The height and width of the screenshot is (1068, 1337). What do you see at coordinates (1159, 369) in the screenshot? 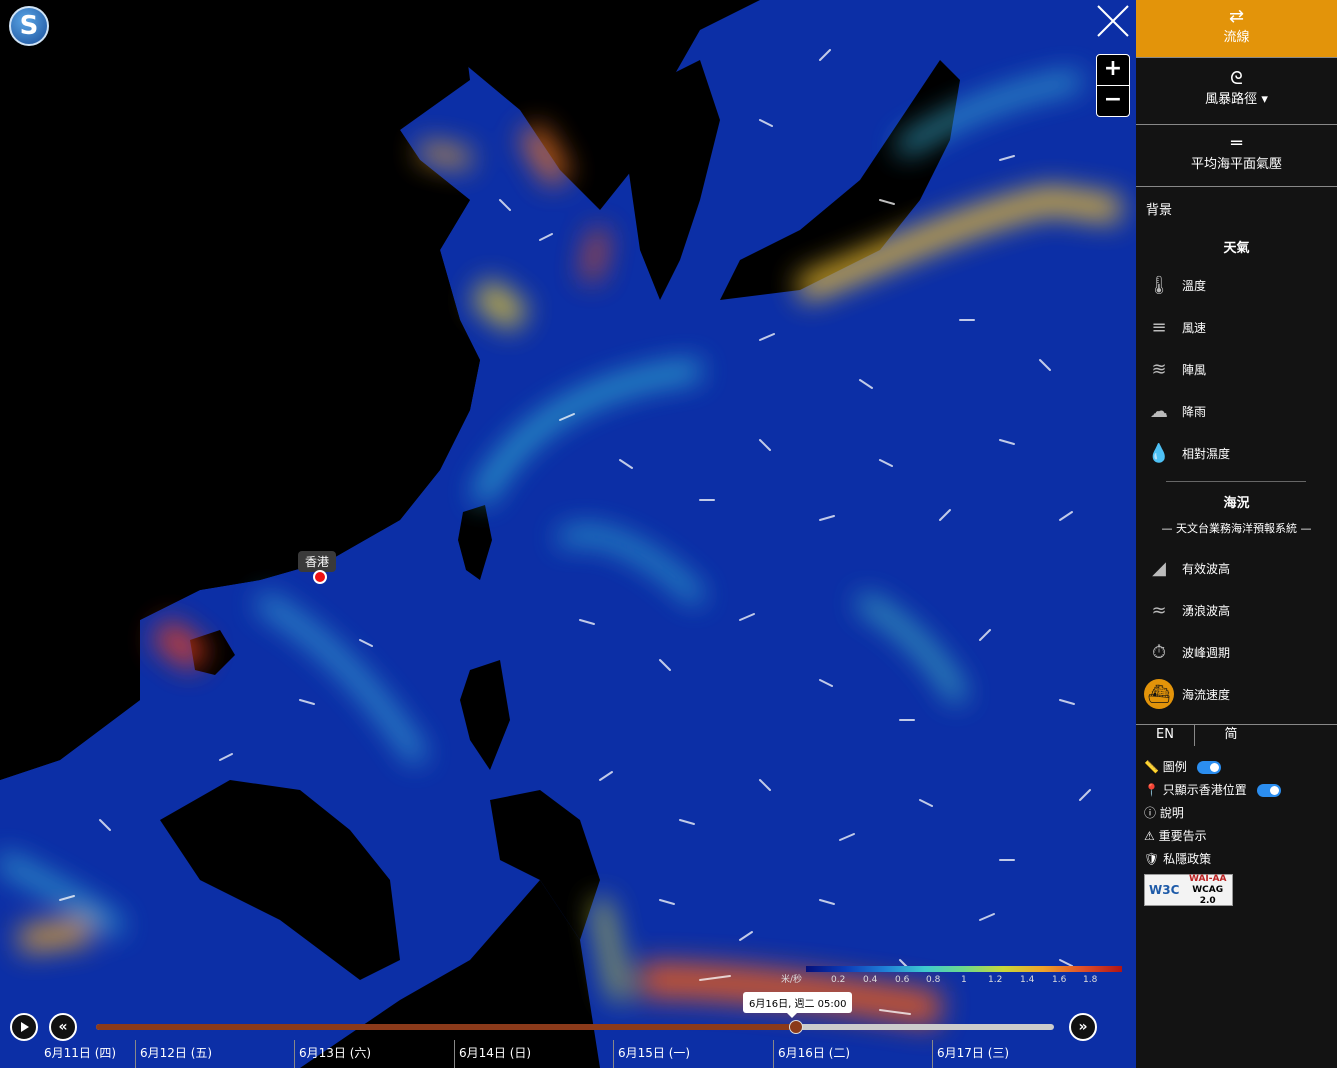
I see `gust-icon: ≋` at bounding box center [1159, 369].